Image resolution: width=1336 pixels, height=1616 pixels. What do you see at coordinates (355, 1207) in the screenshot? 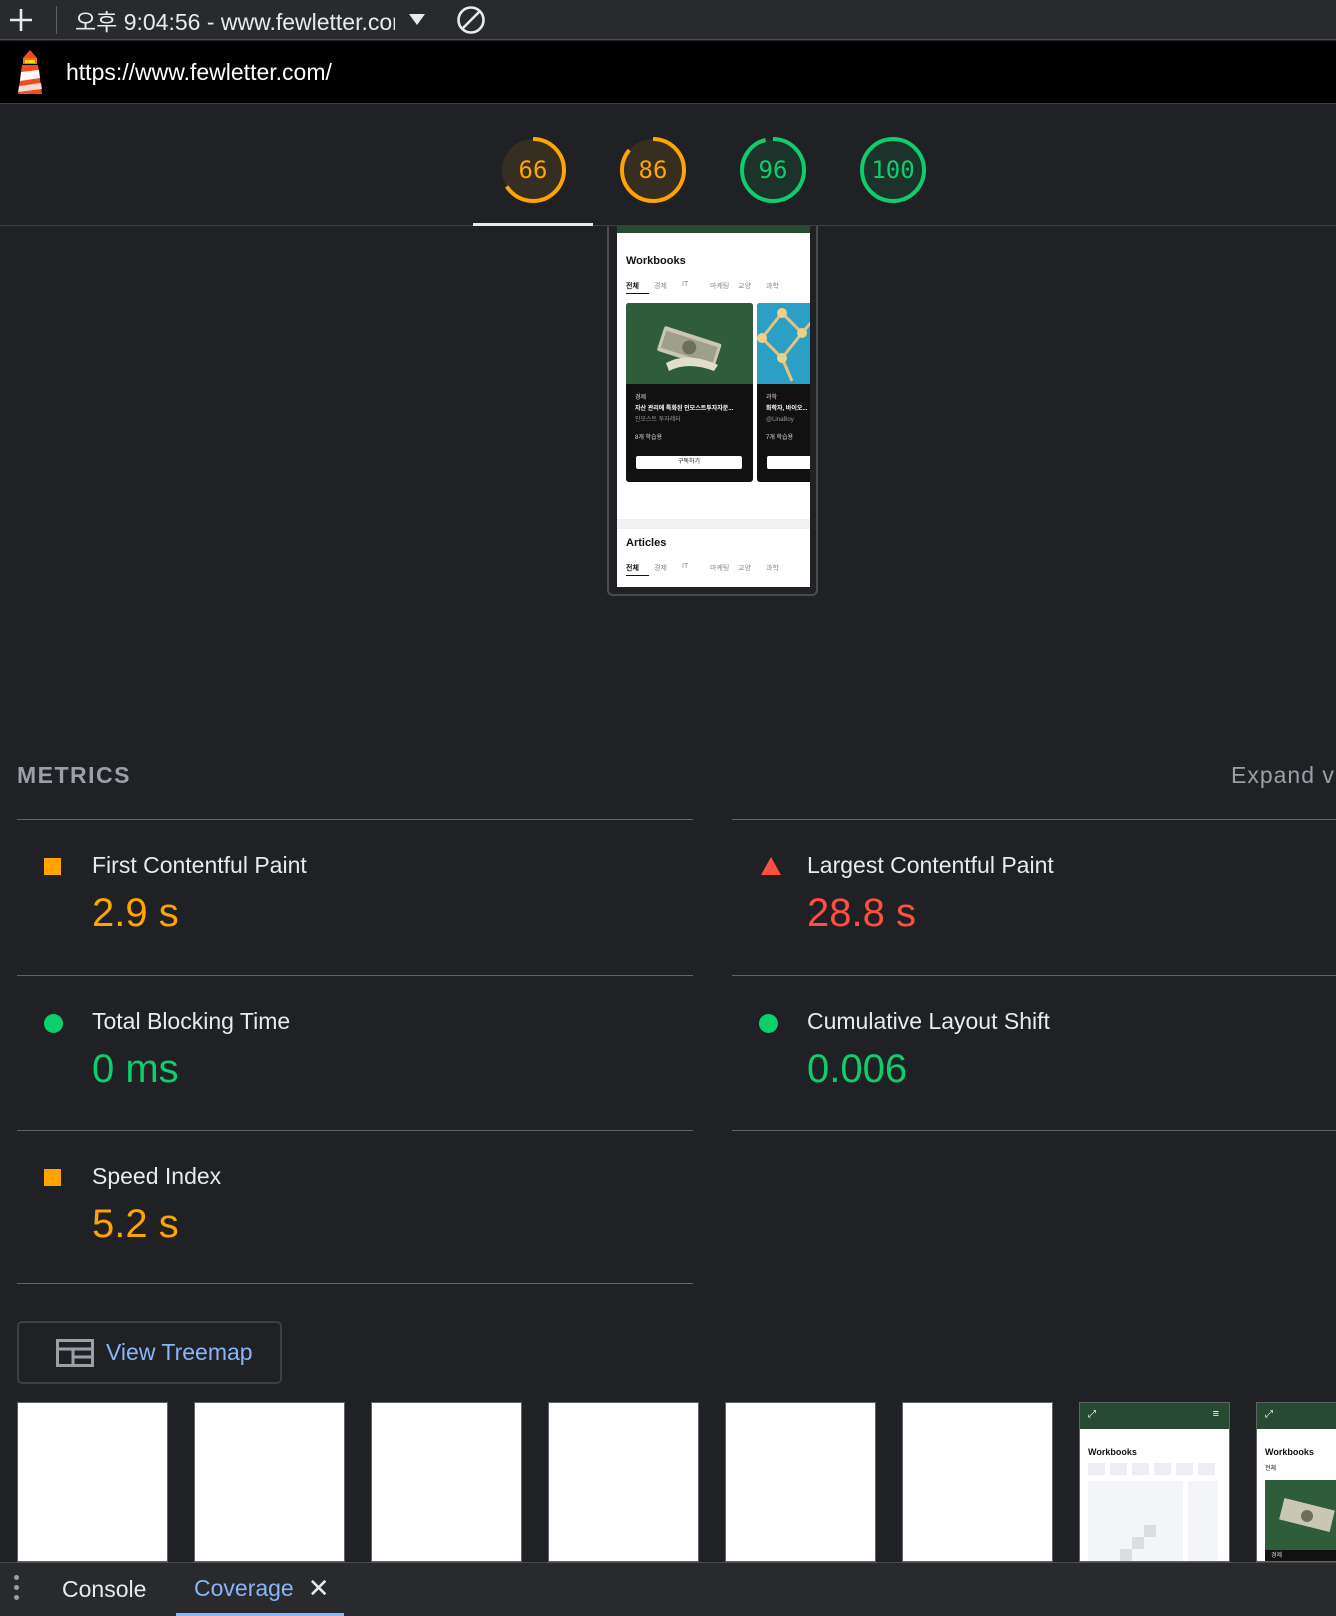
I see `metric-speed-index: Speed Index 5.2 s` at bounding box center [355, 1207].